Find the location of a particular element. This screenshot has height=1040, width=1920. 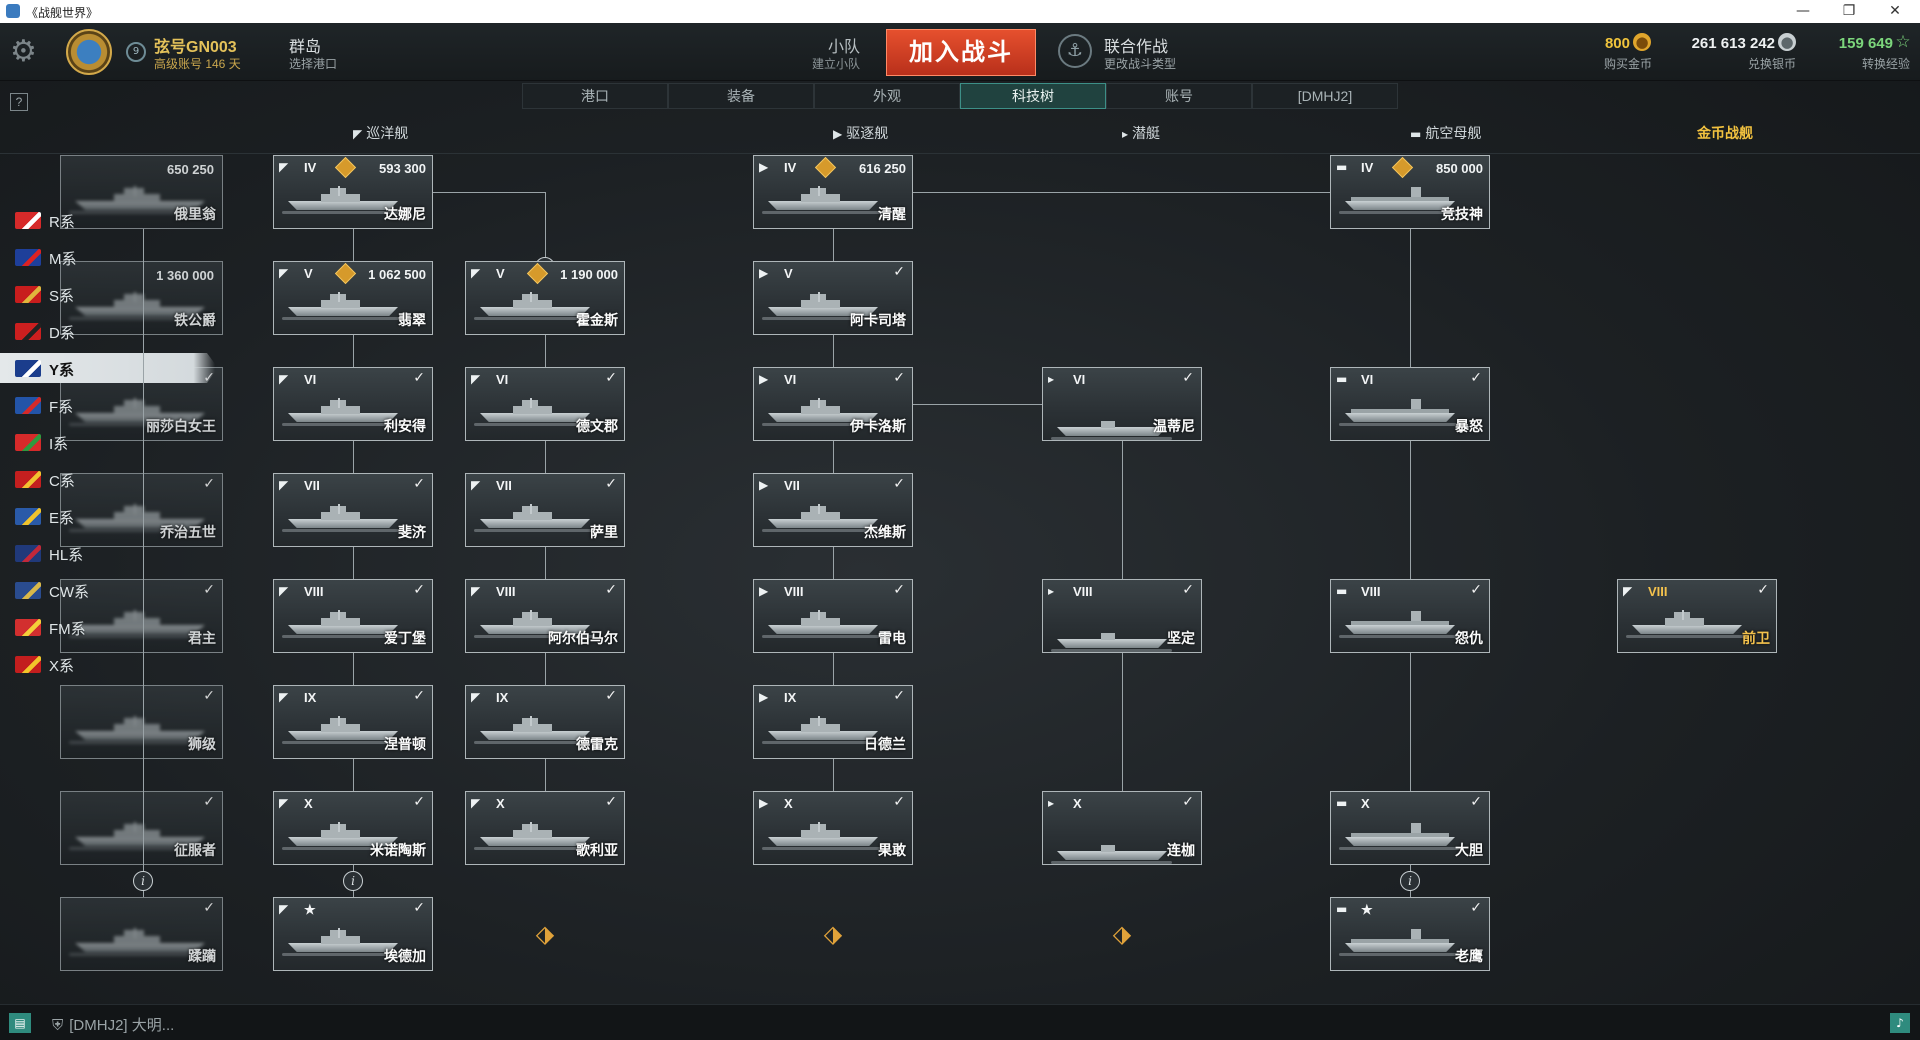

ship-card: ▬ IV 850 000 竞技神 is located at coordinates (1410, 192).